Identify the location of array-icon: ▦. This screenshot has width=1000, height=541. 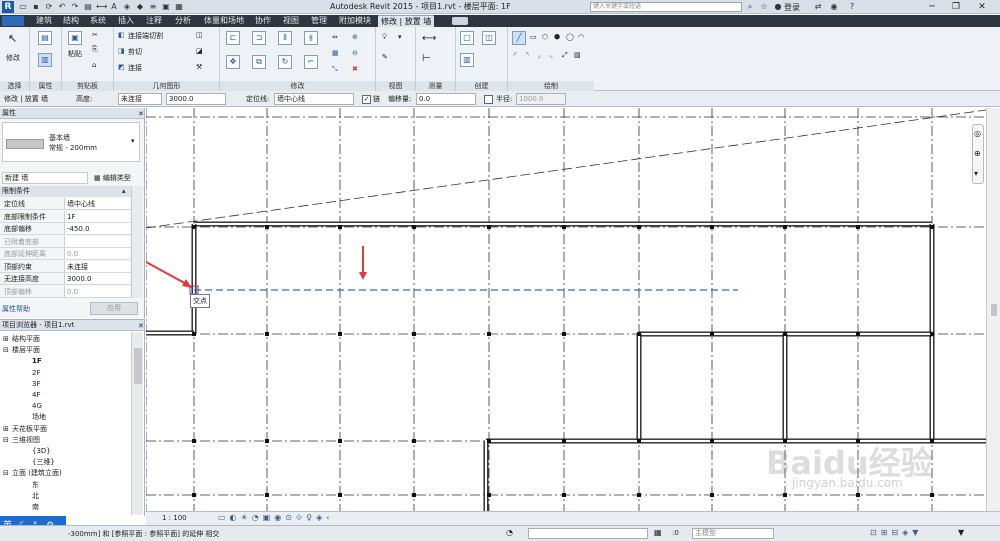
(335, 53).